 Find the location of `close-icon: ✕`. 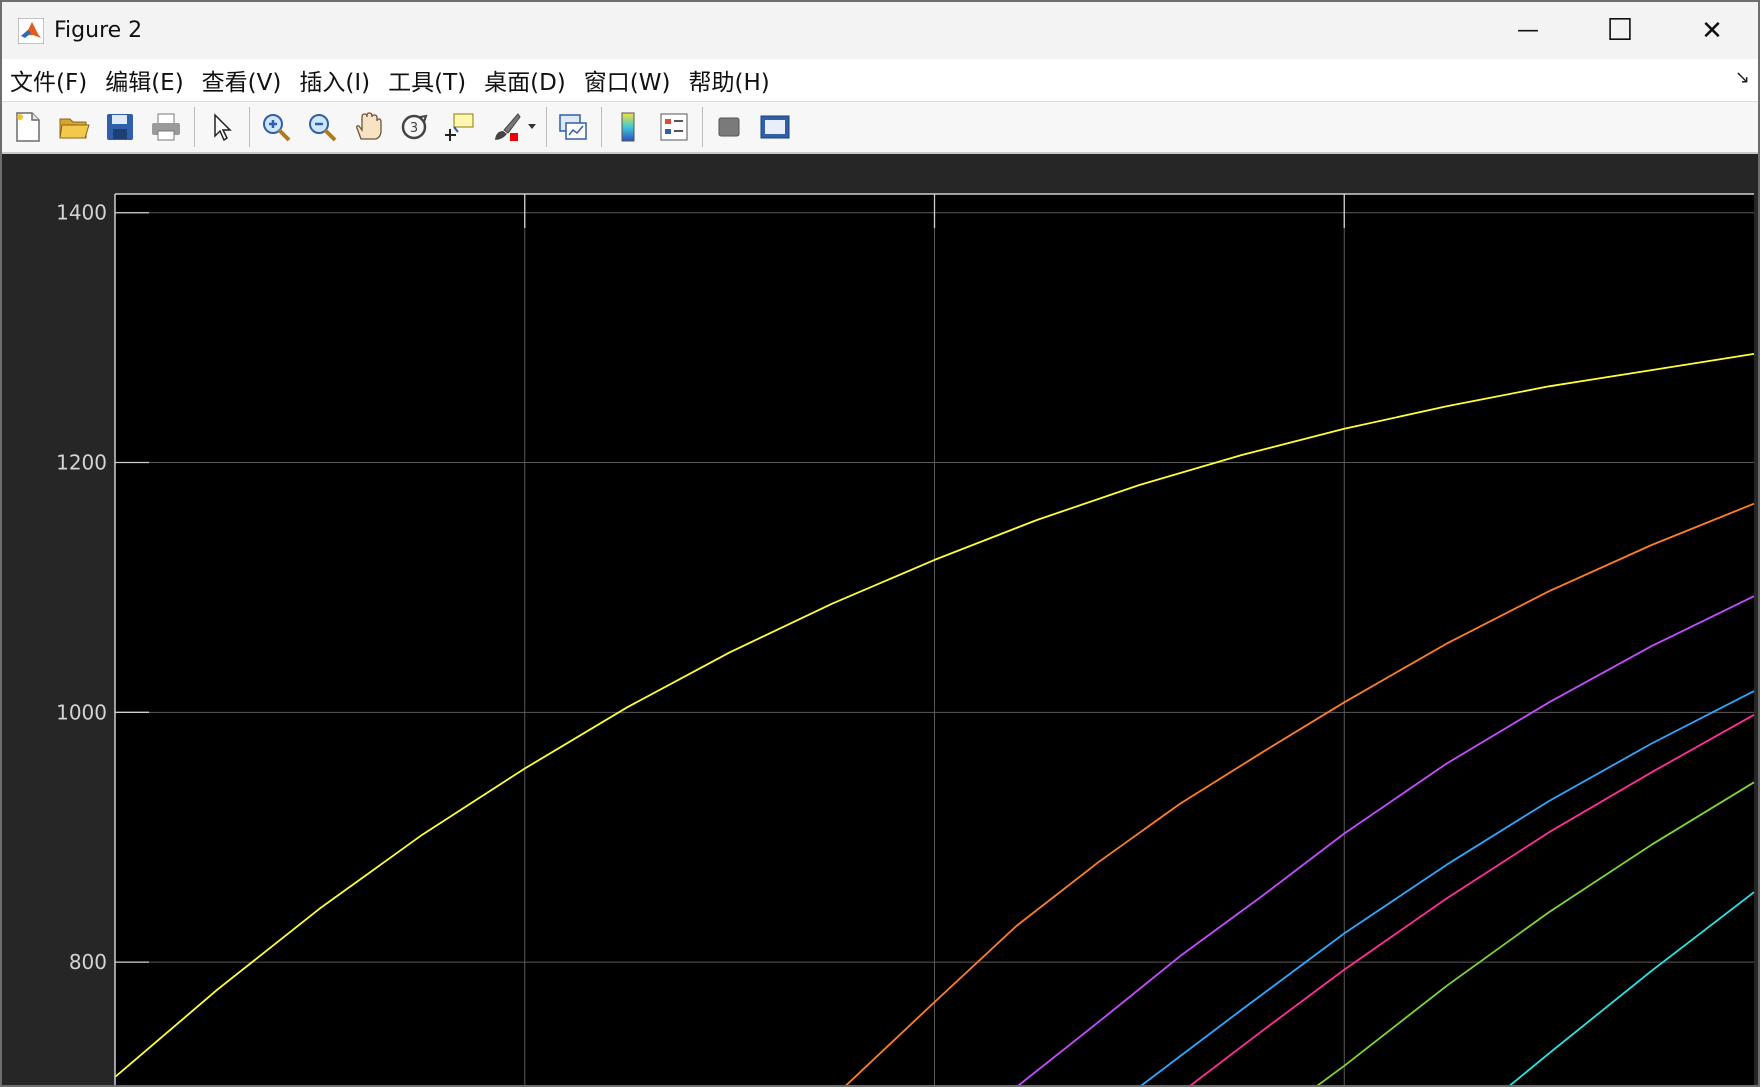

close-icon: ✕ is located at coordinates (1712, 30).